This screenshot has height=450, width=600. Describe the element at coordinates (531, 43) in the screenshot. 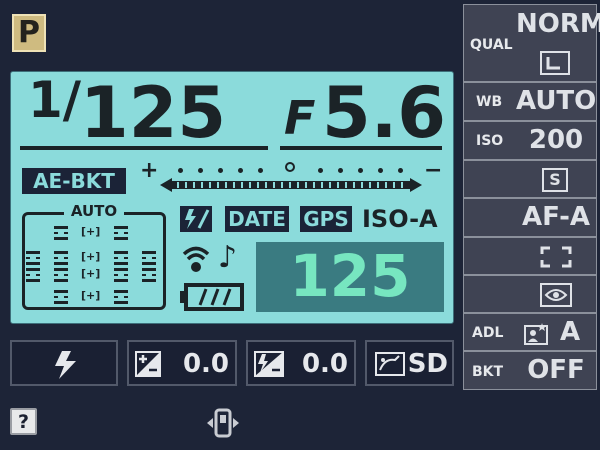

I see `image-quality-setting: QUAL NORM` at that location.